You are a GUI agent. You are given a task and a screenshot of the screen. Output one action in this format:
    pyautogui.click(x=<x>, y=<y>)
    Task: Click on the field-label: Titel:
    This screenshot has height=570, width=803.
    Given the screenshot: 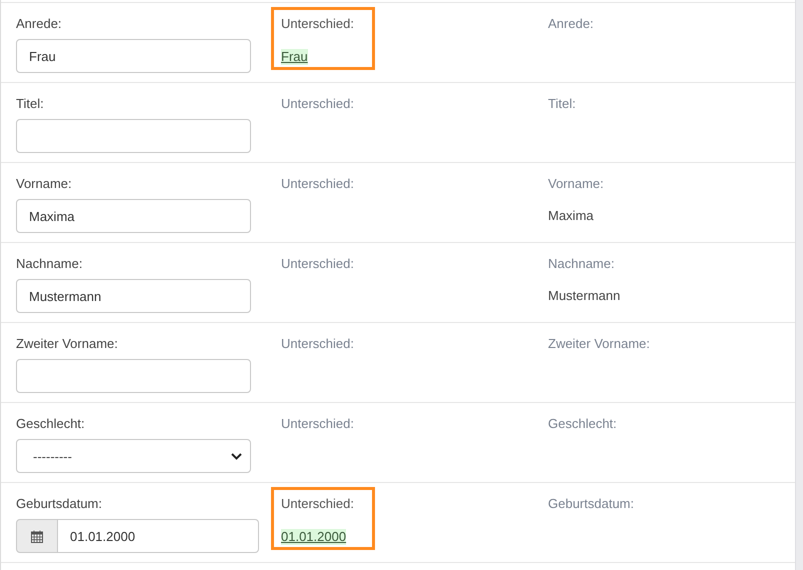 What is the action you would take?
    pyautogui.click(x=30, y=104)
    